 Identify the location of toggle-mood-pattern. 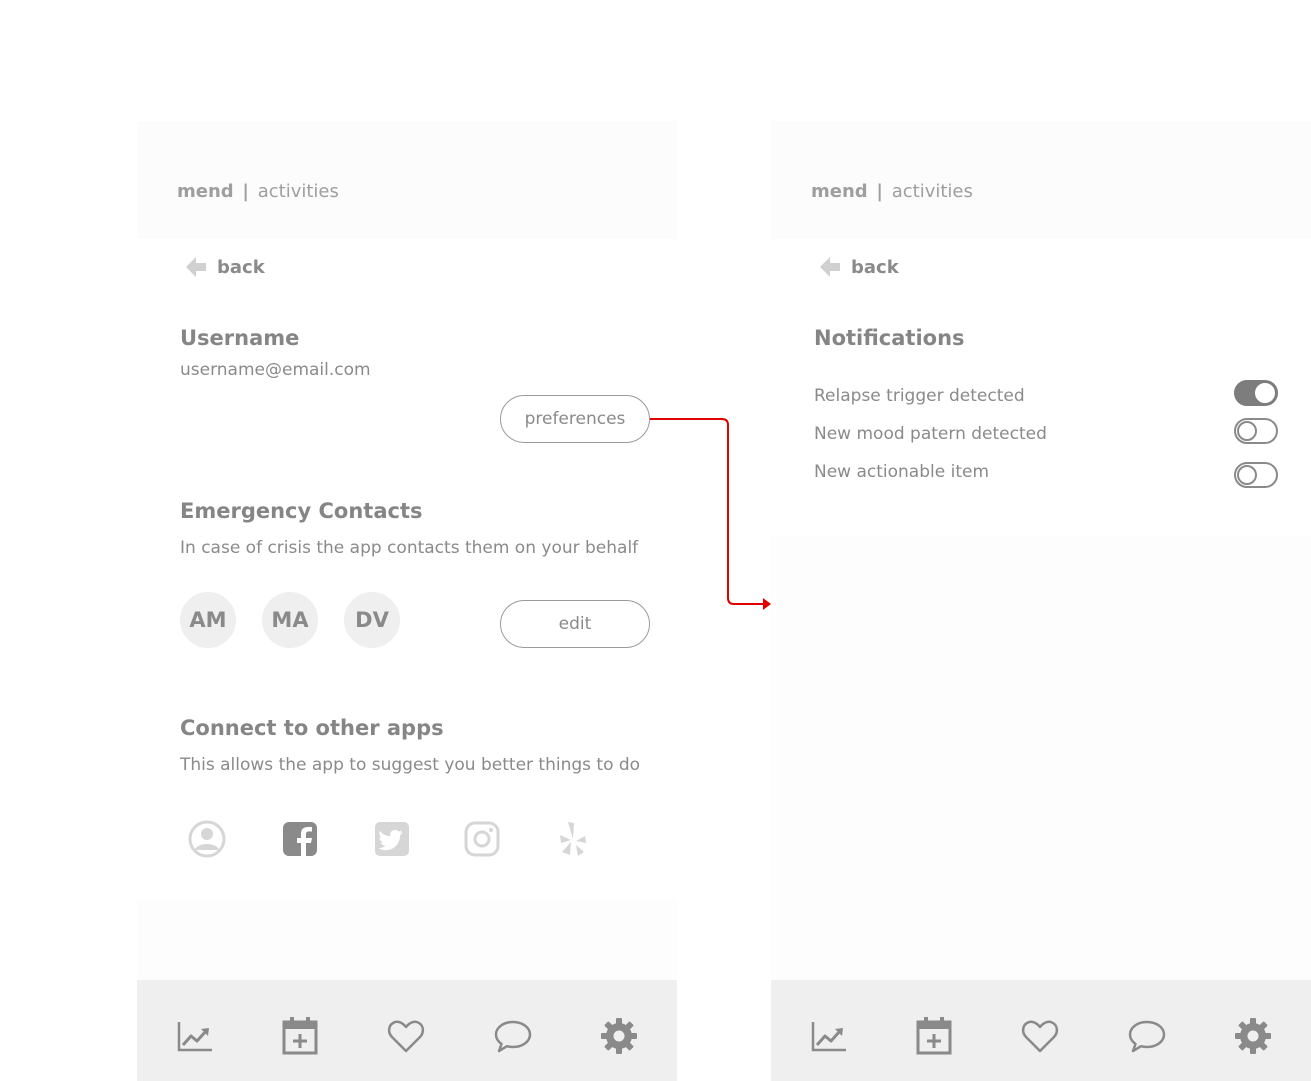
(1256, 431).